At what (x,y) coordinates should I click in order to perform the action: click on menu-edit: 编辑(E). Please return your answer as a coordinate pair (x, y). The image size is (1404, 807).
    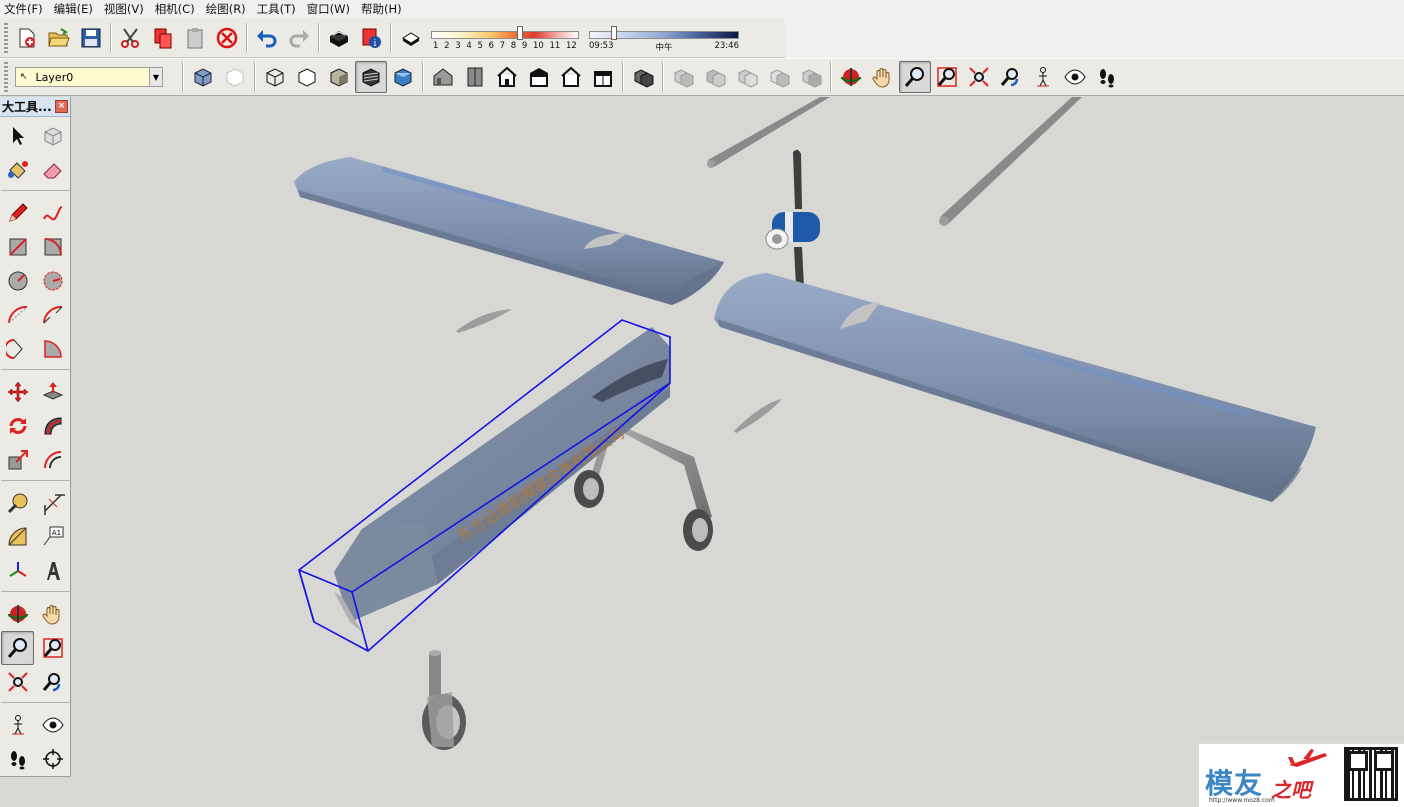
    Looking at the image, I should click on (75, 9).